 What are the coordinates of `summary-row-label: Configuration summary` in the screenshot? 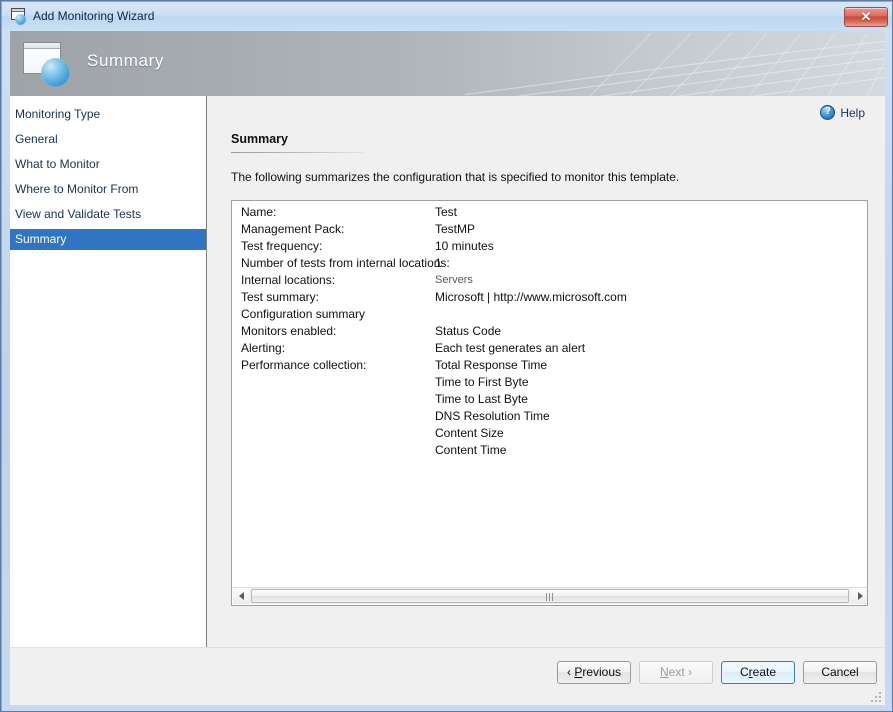 It's located at (303, 314).